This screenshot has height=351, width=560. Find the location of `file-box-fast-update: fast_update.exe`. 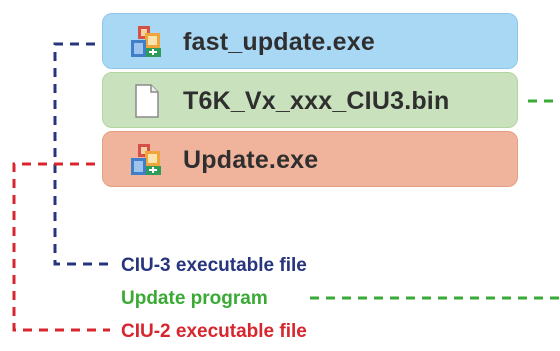

file-box-fast-update: fast_update.exe is located at coordinates (310, 41).